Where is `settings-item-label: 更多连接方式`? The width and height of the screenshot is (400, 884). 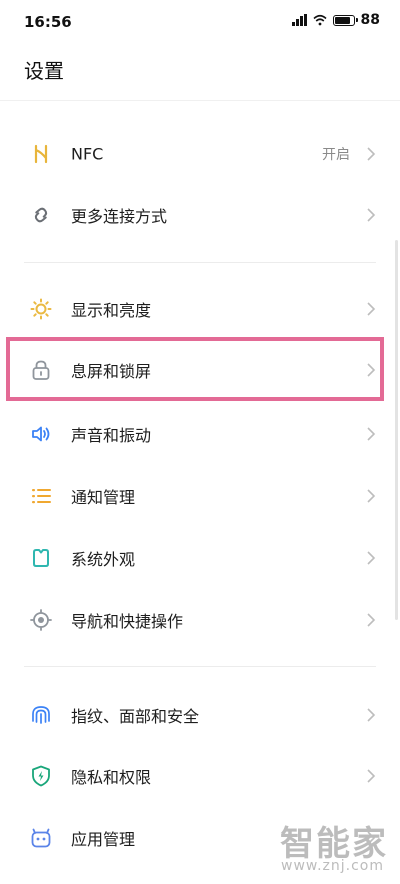
settings-item-label: 更多连接方式 is located at coordinates (119, 216).